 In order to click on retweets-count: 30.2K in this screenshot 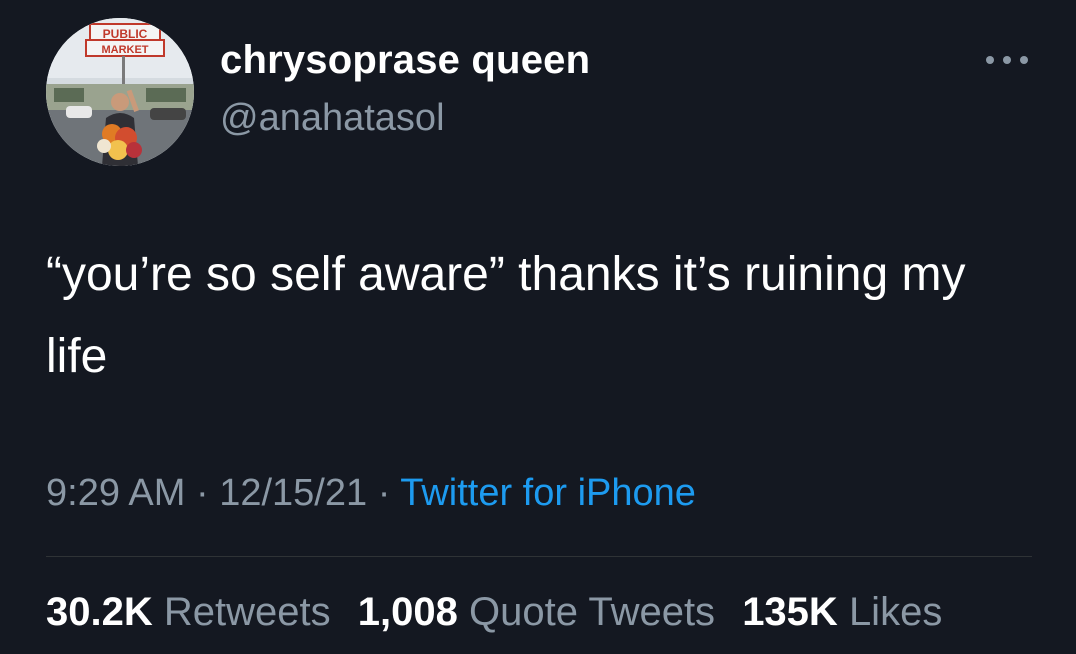, I will do `click(99, 612)`.